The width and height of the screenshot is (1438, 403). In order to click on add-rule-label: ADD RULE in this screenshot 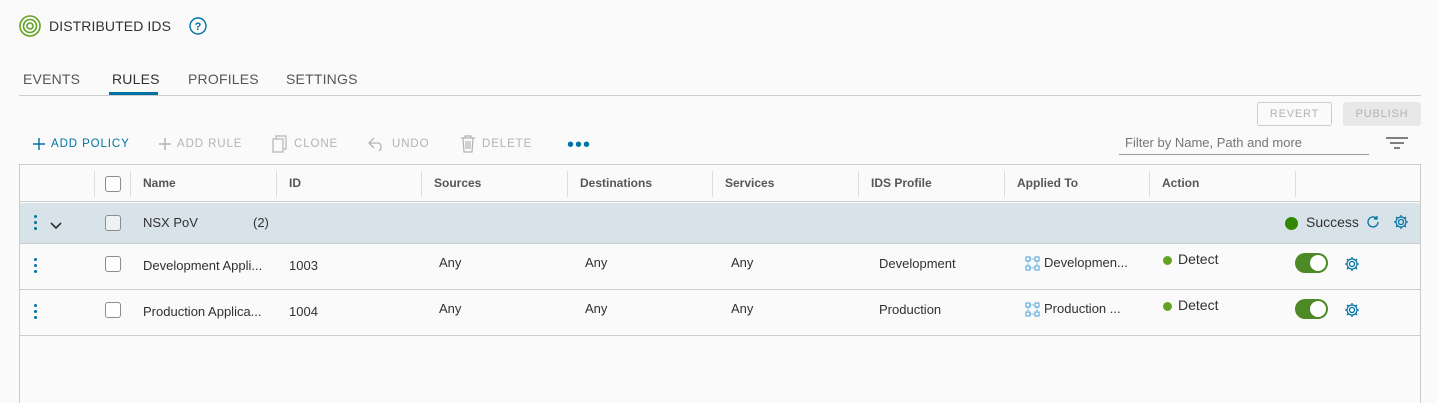, I will do `click(210, 144)`.